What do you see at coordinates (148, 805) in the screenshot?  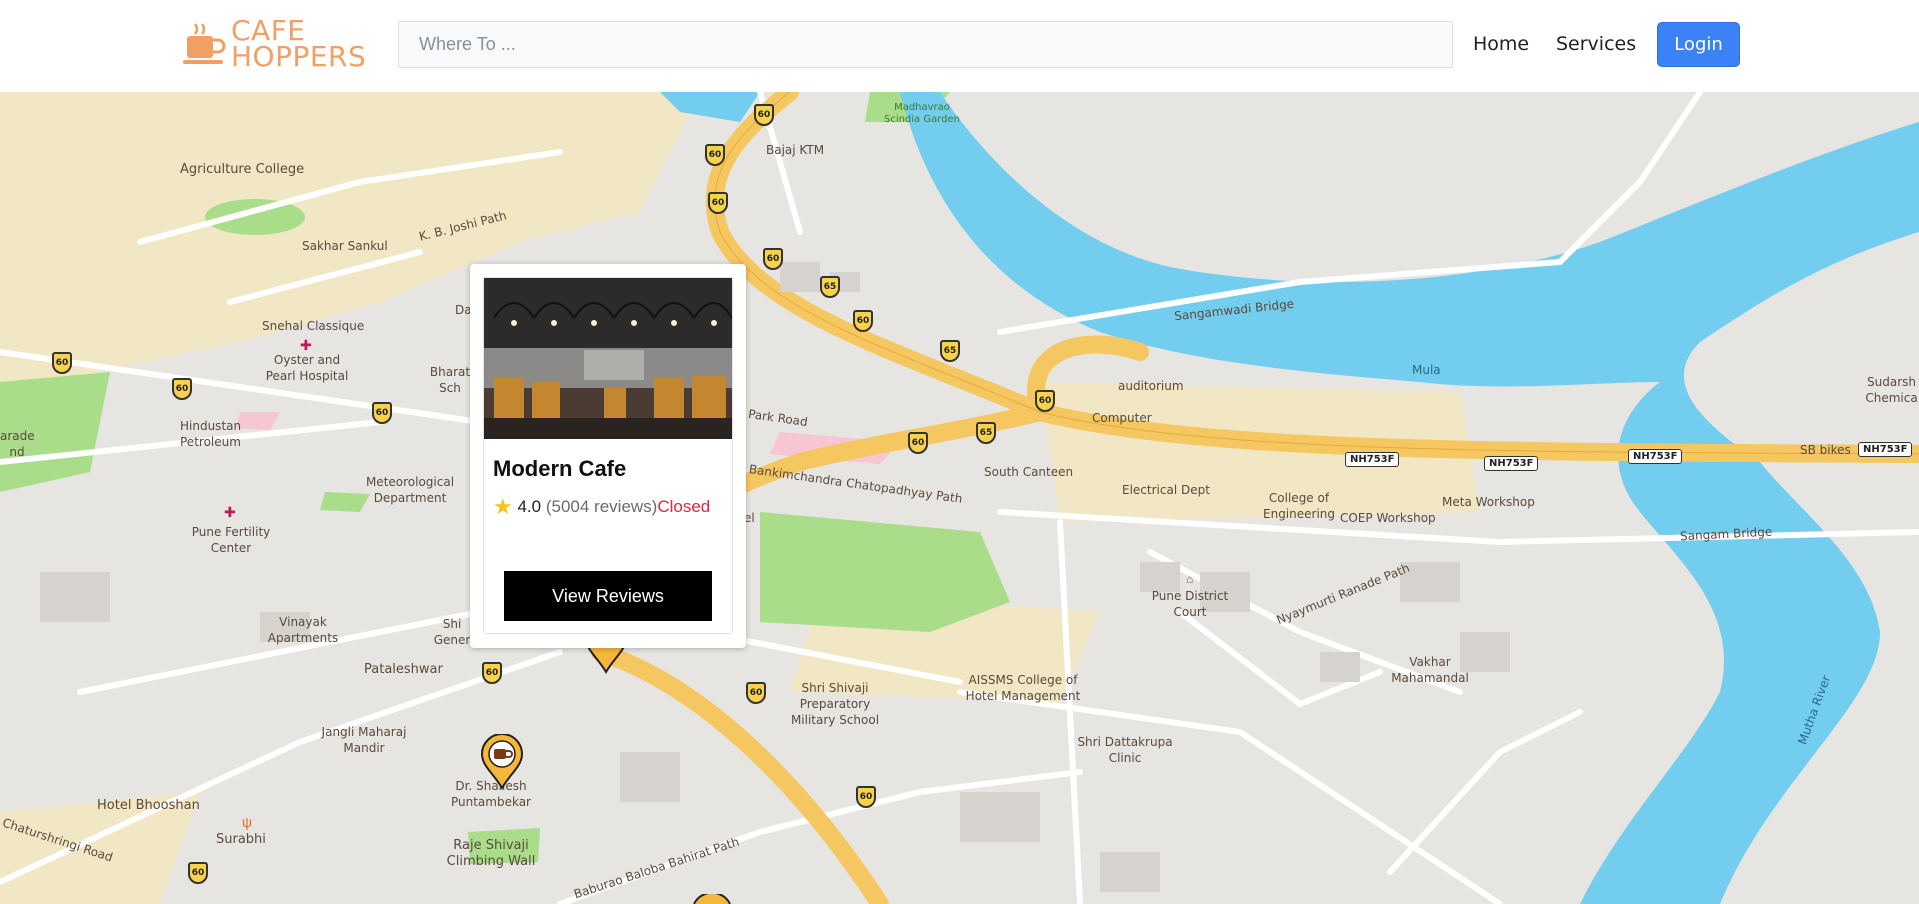 I see `map-label-hotel-bhooshan: Hotel Bhooshan` at bounding box center [148, 805].